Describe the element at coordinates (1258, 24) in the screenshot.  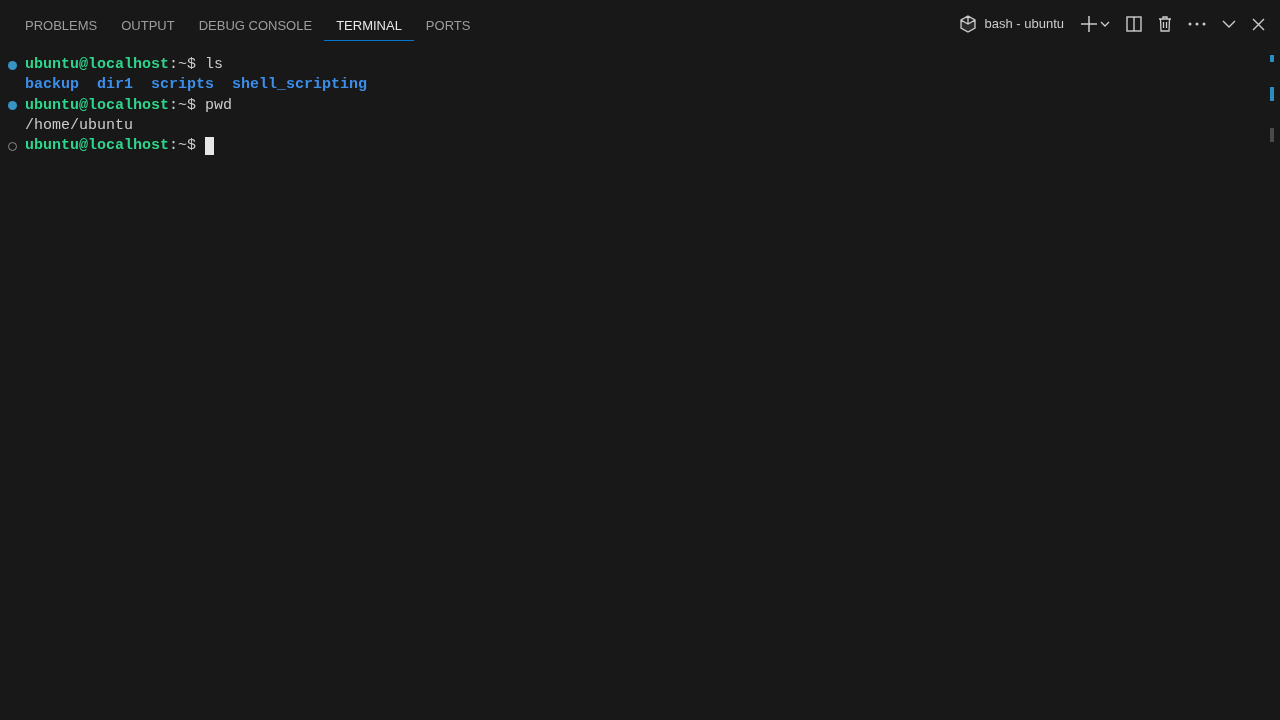
I see `close-icon` at that location.